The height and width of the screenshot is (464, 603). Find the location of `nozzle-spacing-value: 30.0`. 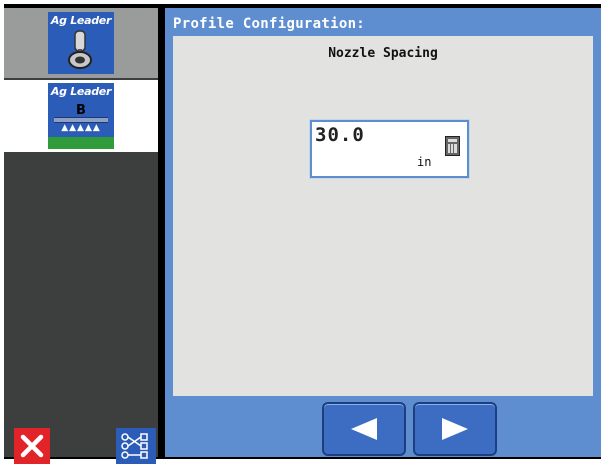

nozzle-spacing-value: 30.0 is located at coordinates (340, 135).